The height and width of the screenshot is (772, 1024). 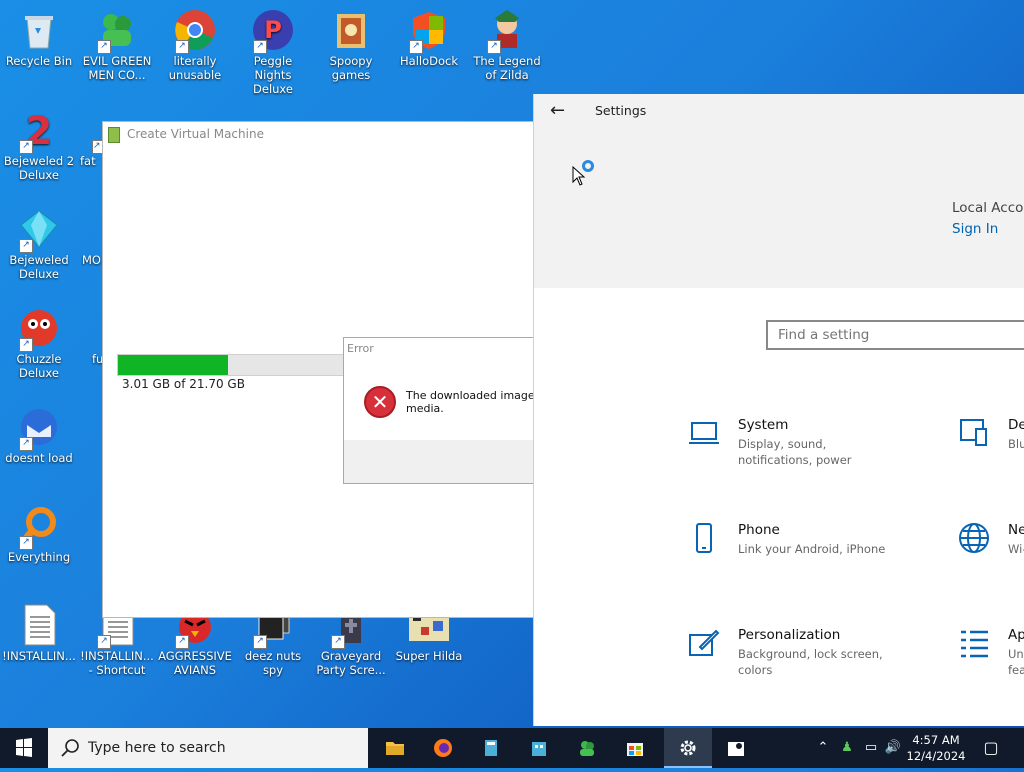 I want to click on taskbar-settings, so click(x=688, y=748).